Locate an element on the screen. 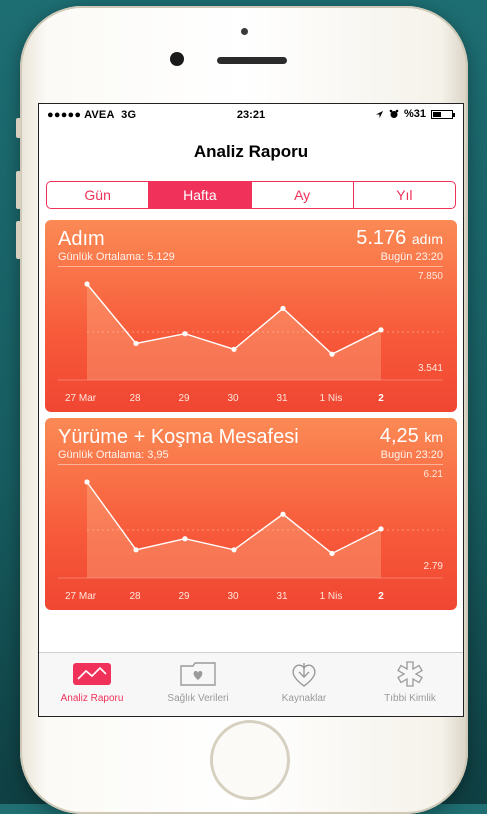 This screenshot has height=814, width=487. volume-up-button is located at coordinates (18, 190).